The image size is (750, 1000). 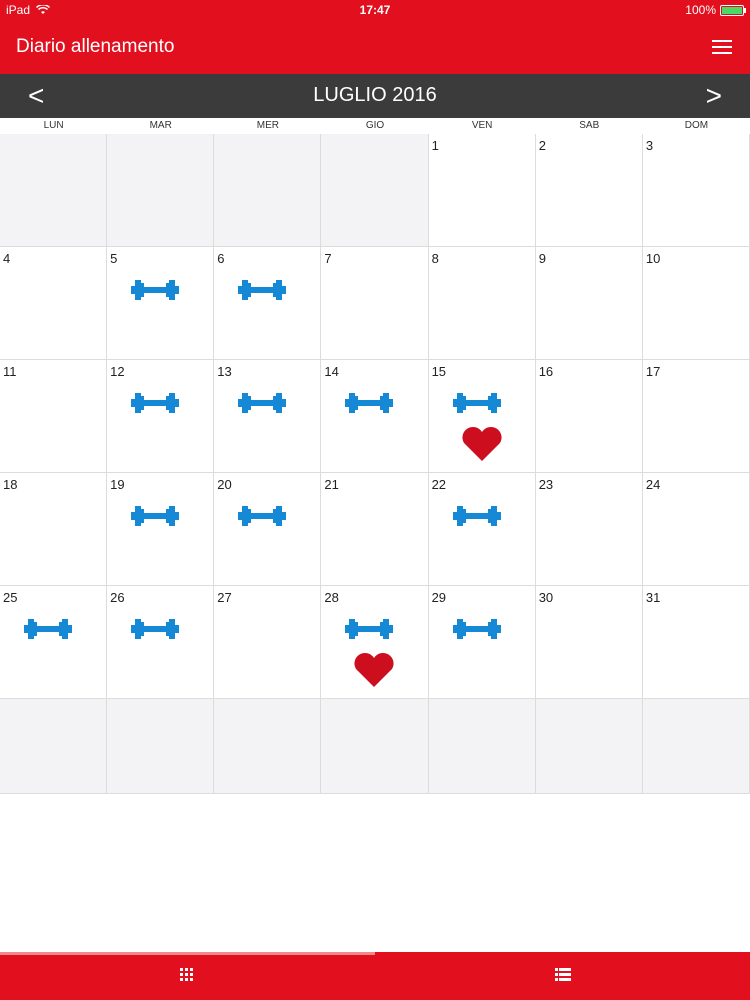 What do you see at coordinates (589, 529) in the screenshot?
I see `calendar-day-23: 23` at bounding box center [589, 529].